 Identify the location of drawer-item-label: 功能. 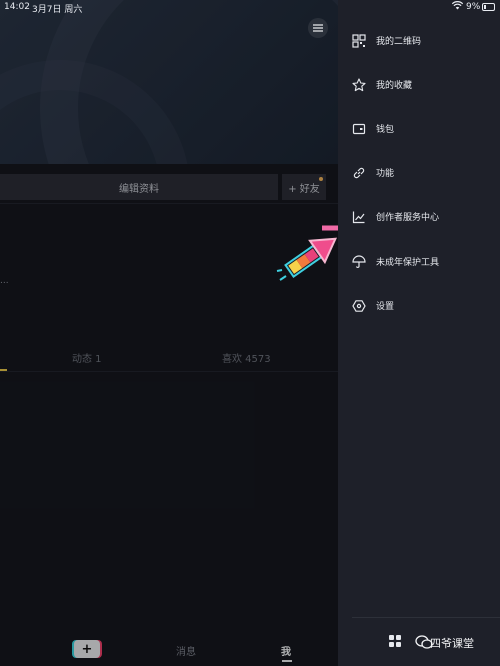
(385, 174).